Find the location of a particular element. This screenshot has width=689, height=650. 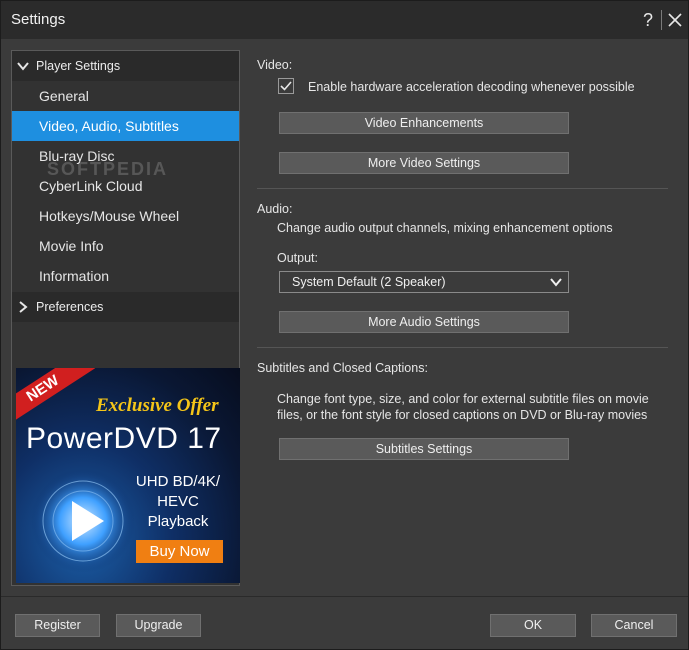

chevron-right-icon is located at coordinates (23, 307).